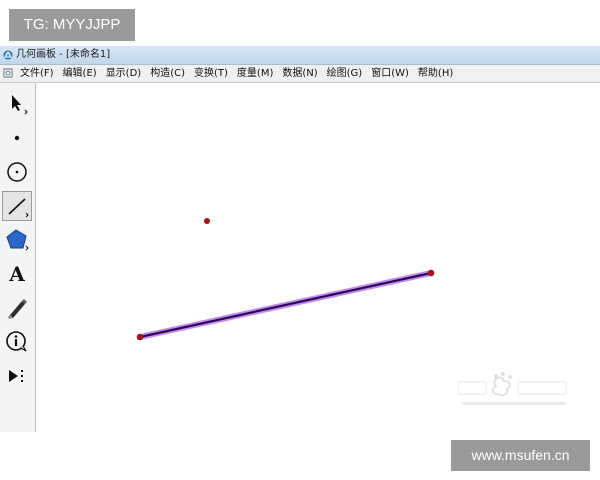  Describe the element at coordinates (140, 337) in the screenshot. I see `segment-endpoint-left` at that location.